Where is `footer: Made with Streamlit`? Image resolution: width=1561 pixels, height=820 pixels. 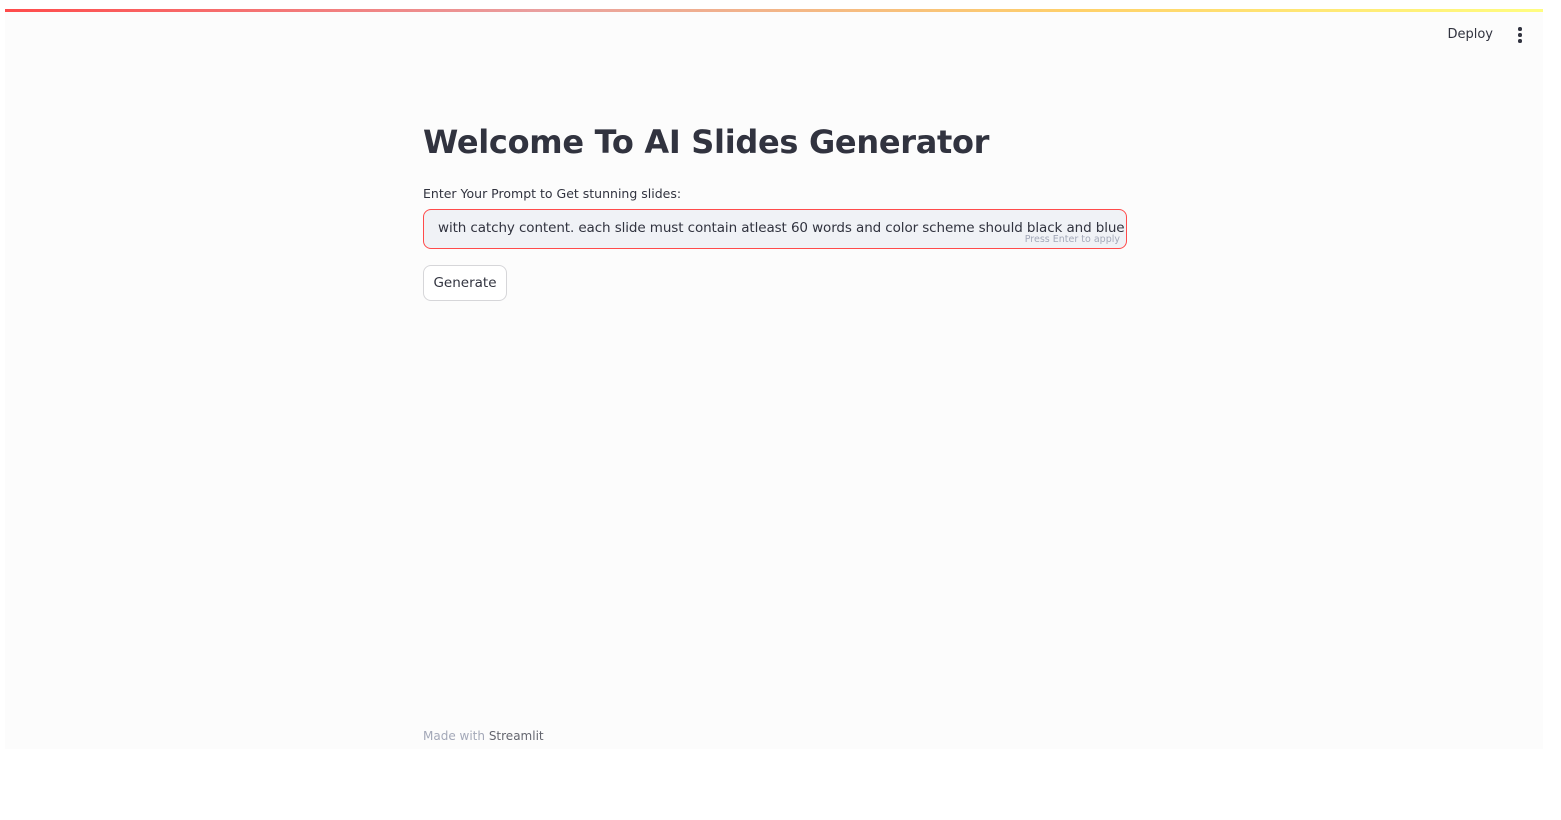 footer: Made with Streamlit is located at coordinates (483, 736).